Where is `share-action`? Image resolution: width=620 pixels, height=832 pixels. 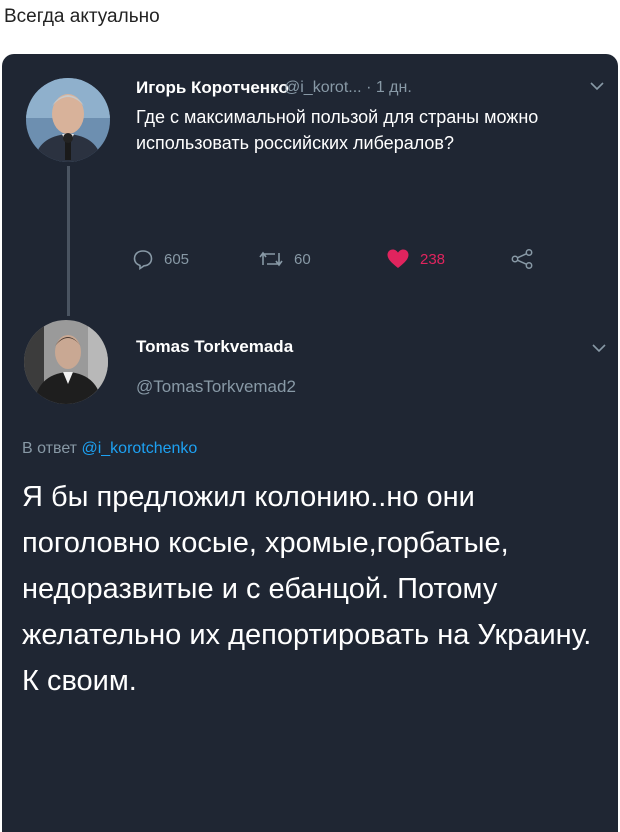
share-action is located at coordinates (522, 259).